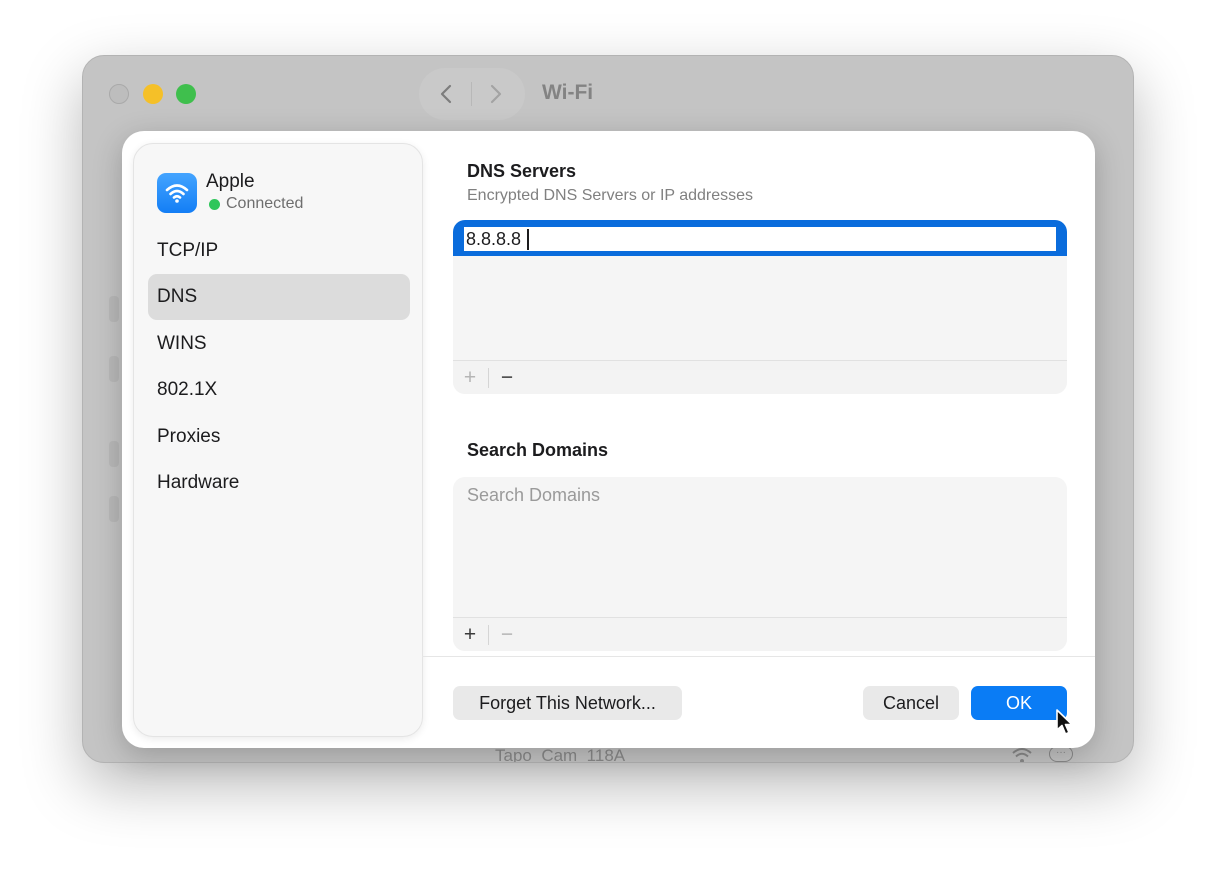 The image size is (1215, 869). What do you see at coordinates (1019, 703) in the screenshot?
I see `ok-button: OK` at bounding box center [1019, 703].